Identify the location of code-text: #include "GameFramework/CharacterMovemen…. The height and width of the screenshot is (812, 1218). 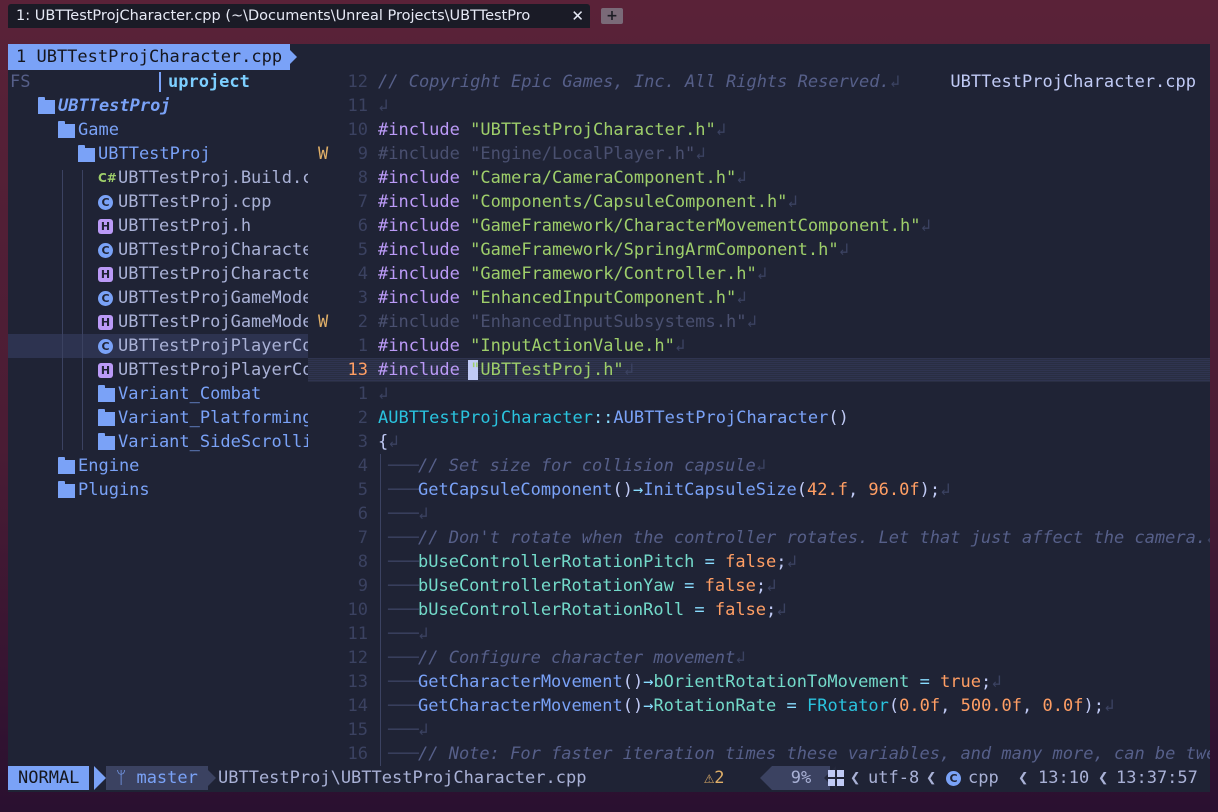
(654, 226).